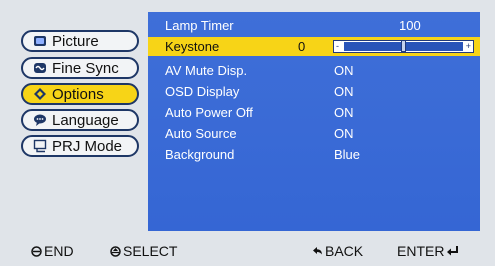 The image size is (495, 266). What do you see at coordinates (410, 25) in the screenshot?
I see `row-value: 100` at bounding box center [410, 25].